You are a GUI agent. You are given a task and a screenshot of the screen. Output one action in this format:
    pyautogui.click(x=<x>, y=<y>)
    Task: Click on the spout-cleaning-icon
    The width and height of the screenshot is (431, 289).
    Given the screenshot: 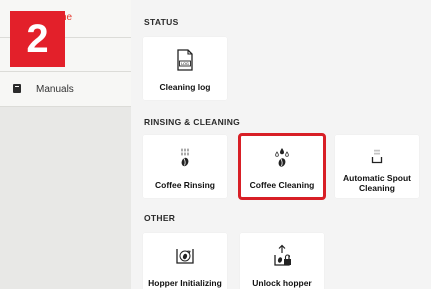 What is the action you would take?
    pyautogui.click(x=377, y=159)
    